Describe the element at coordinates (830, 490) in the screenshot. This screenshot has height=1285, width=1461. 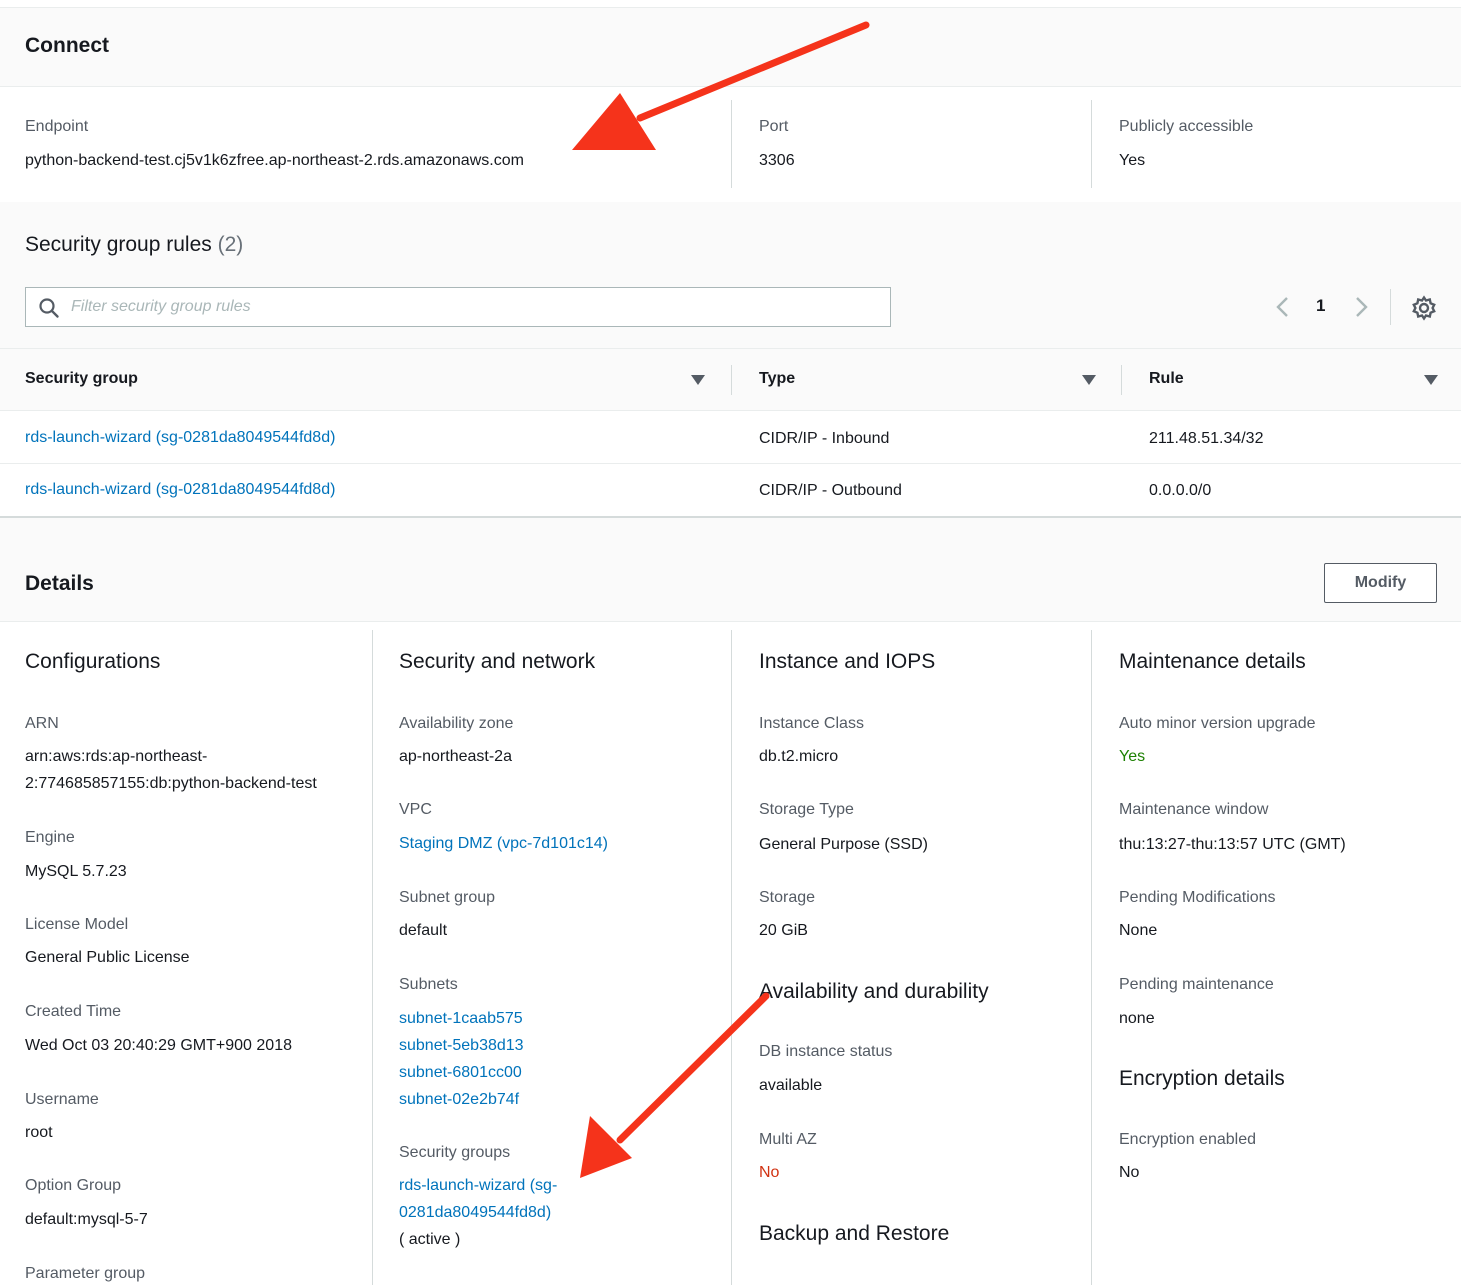
I see `rule-type-cell: CIDR/IP - Outbound` at that location.